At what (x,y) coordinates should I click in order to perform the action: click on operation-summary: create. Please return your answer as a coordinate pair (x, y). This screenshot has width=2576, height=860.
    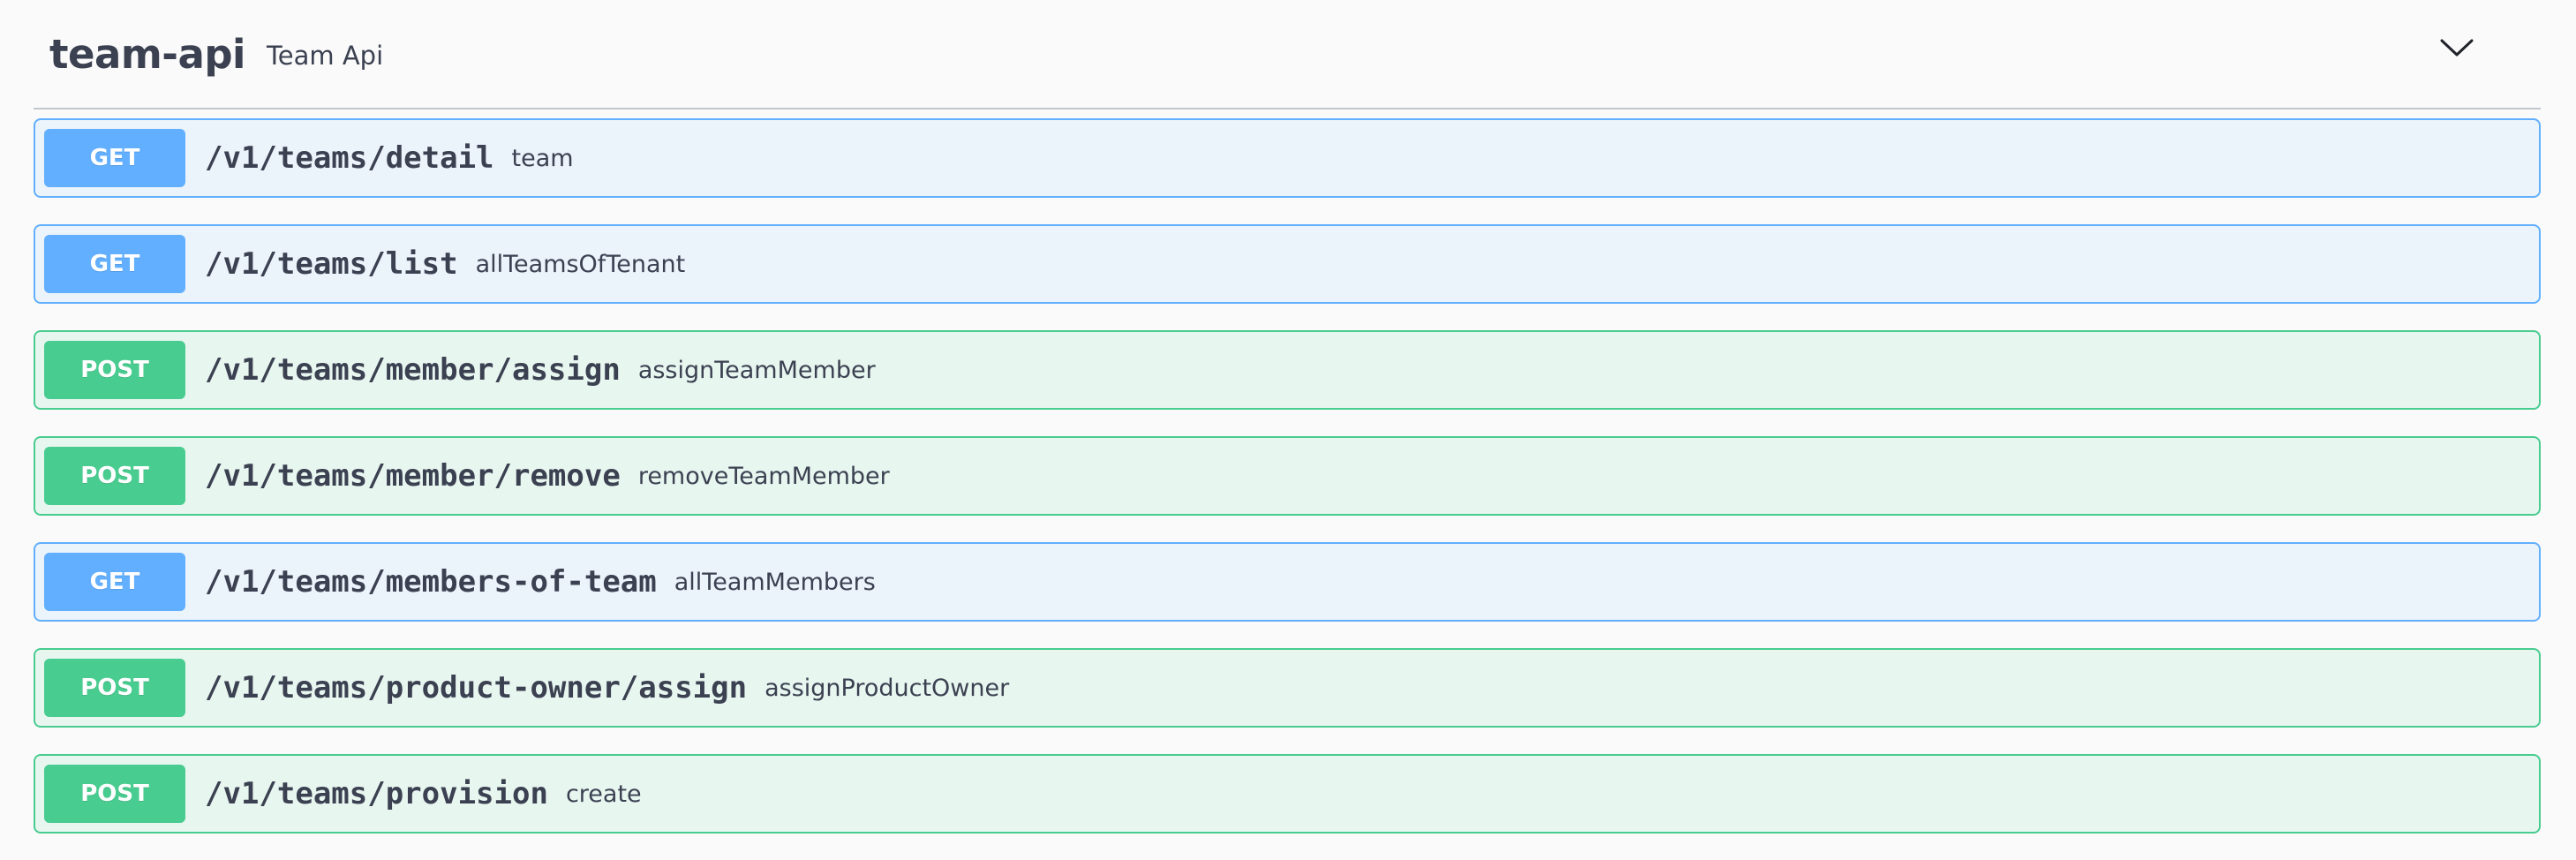
    Looking at the image, I should click on (604, 794).